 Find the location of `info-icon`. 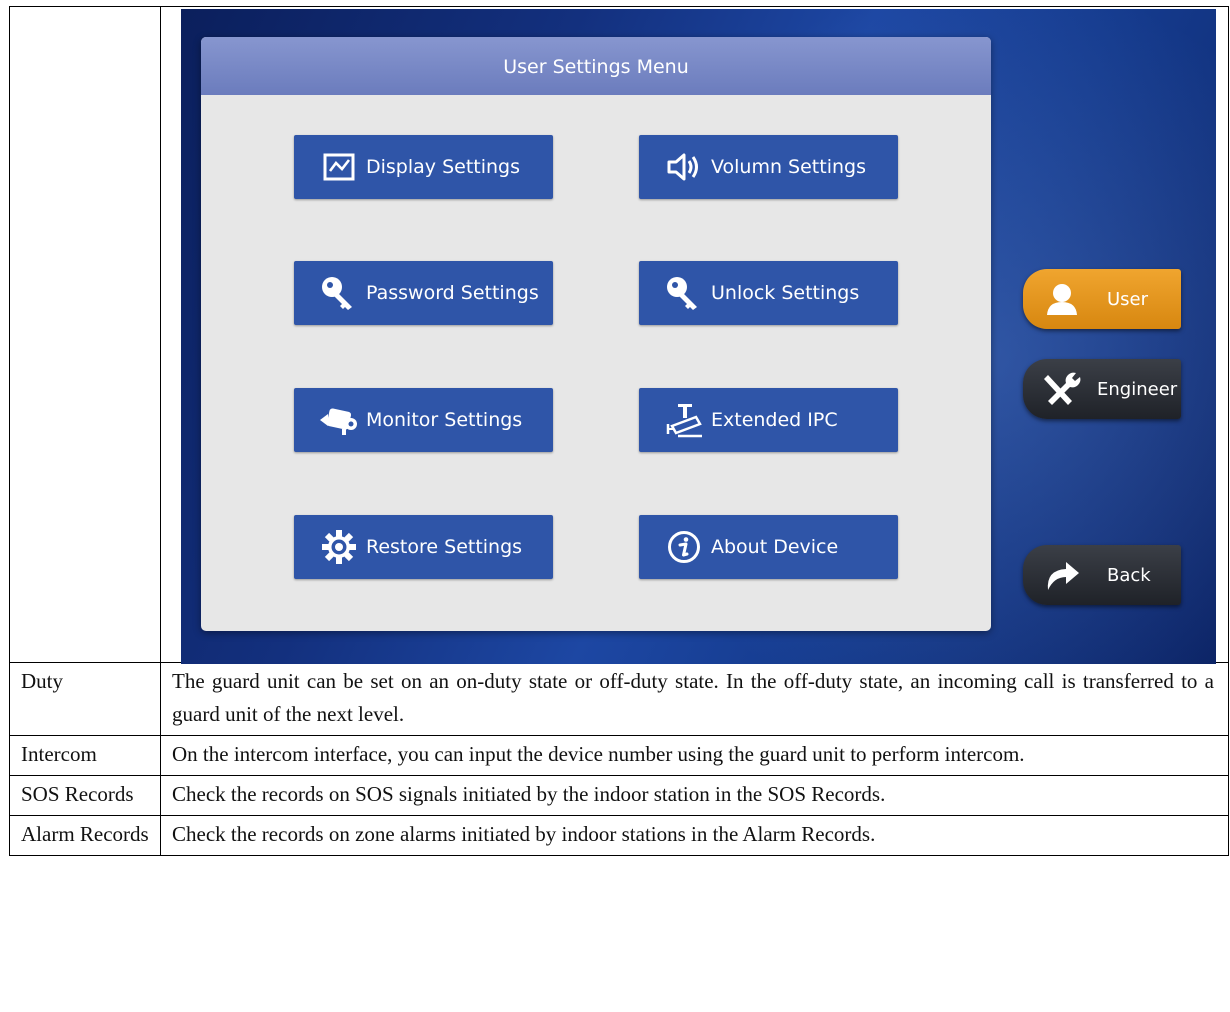

info-icon is located at coordinates (684, 547).